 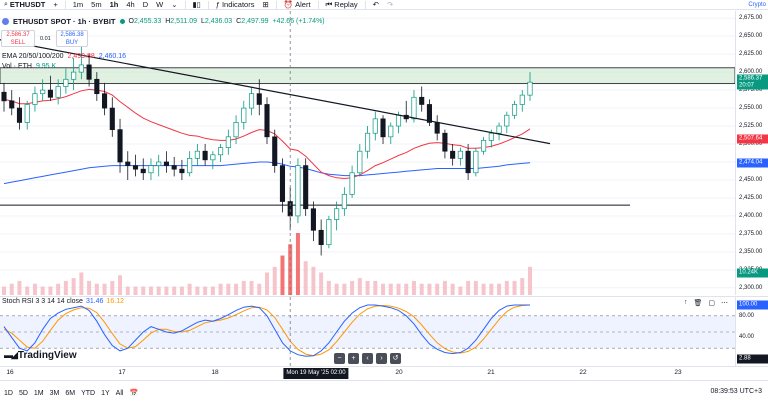 What do you see at coordinates (96, 5) in the screenshot?
I see `interval-5m: 5m` at bounding box center [96, 5].